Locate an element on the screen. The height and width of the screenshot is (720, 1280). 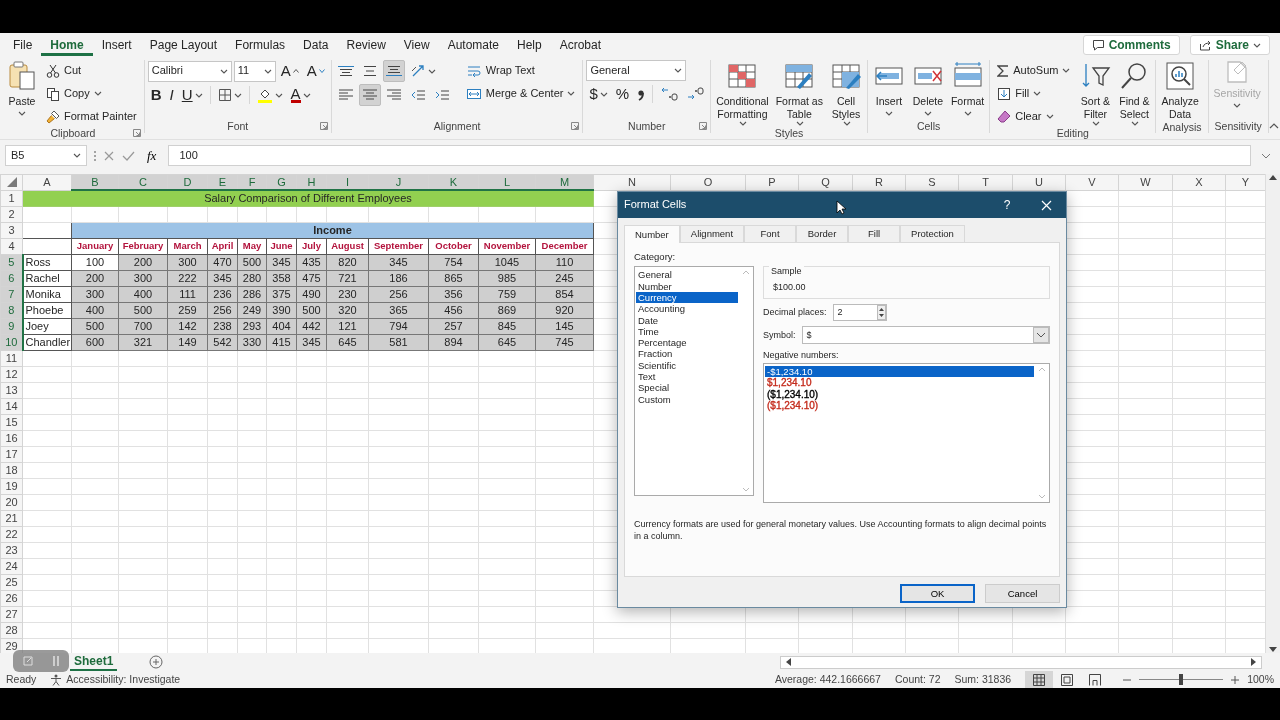
format-painter-button: Format Painter is located at coordinates (91, 116).